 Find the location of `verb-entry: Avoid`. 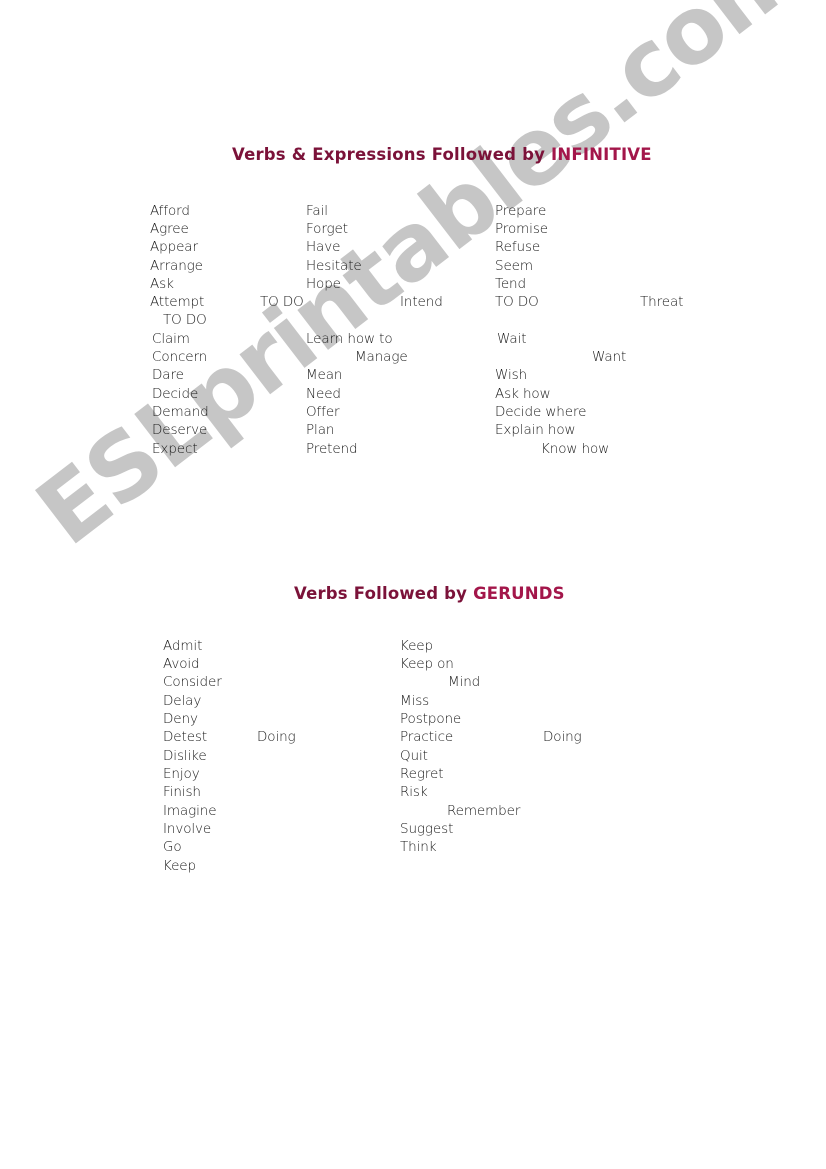

verb-entry: Avoid is located at coordinates (181, 664).